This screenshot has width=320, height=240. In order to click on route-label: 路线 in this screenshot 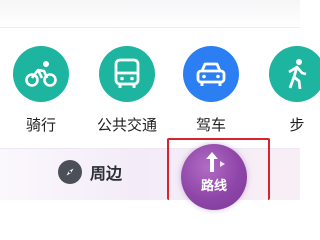, I will do `click(213, 186)`.